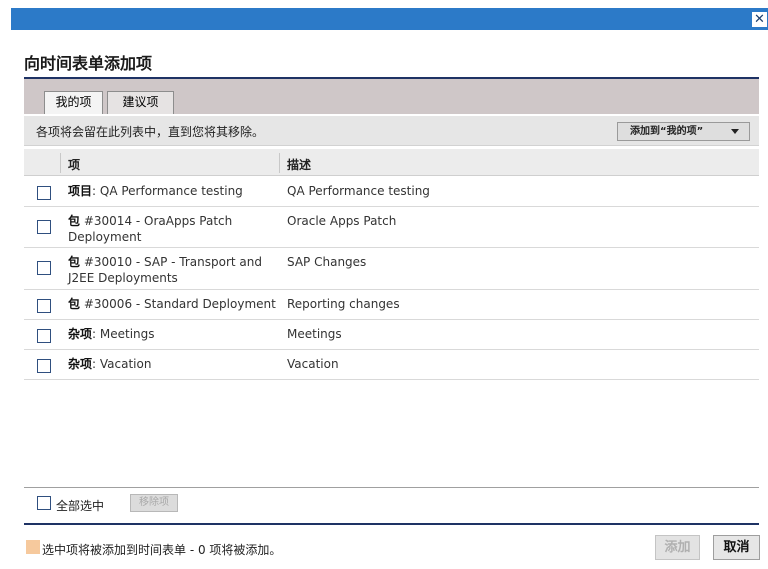 This screenshot has height=569, width=768. What do you see at coordinates (391, 365) in the screenshot?
I see `table-row: 杂项: Vacation Vacation` at bounding box center [391, 365].